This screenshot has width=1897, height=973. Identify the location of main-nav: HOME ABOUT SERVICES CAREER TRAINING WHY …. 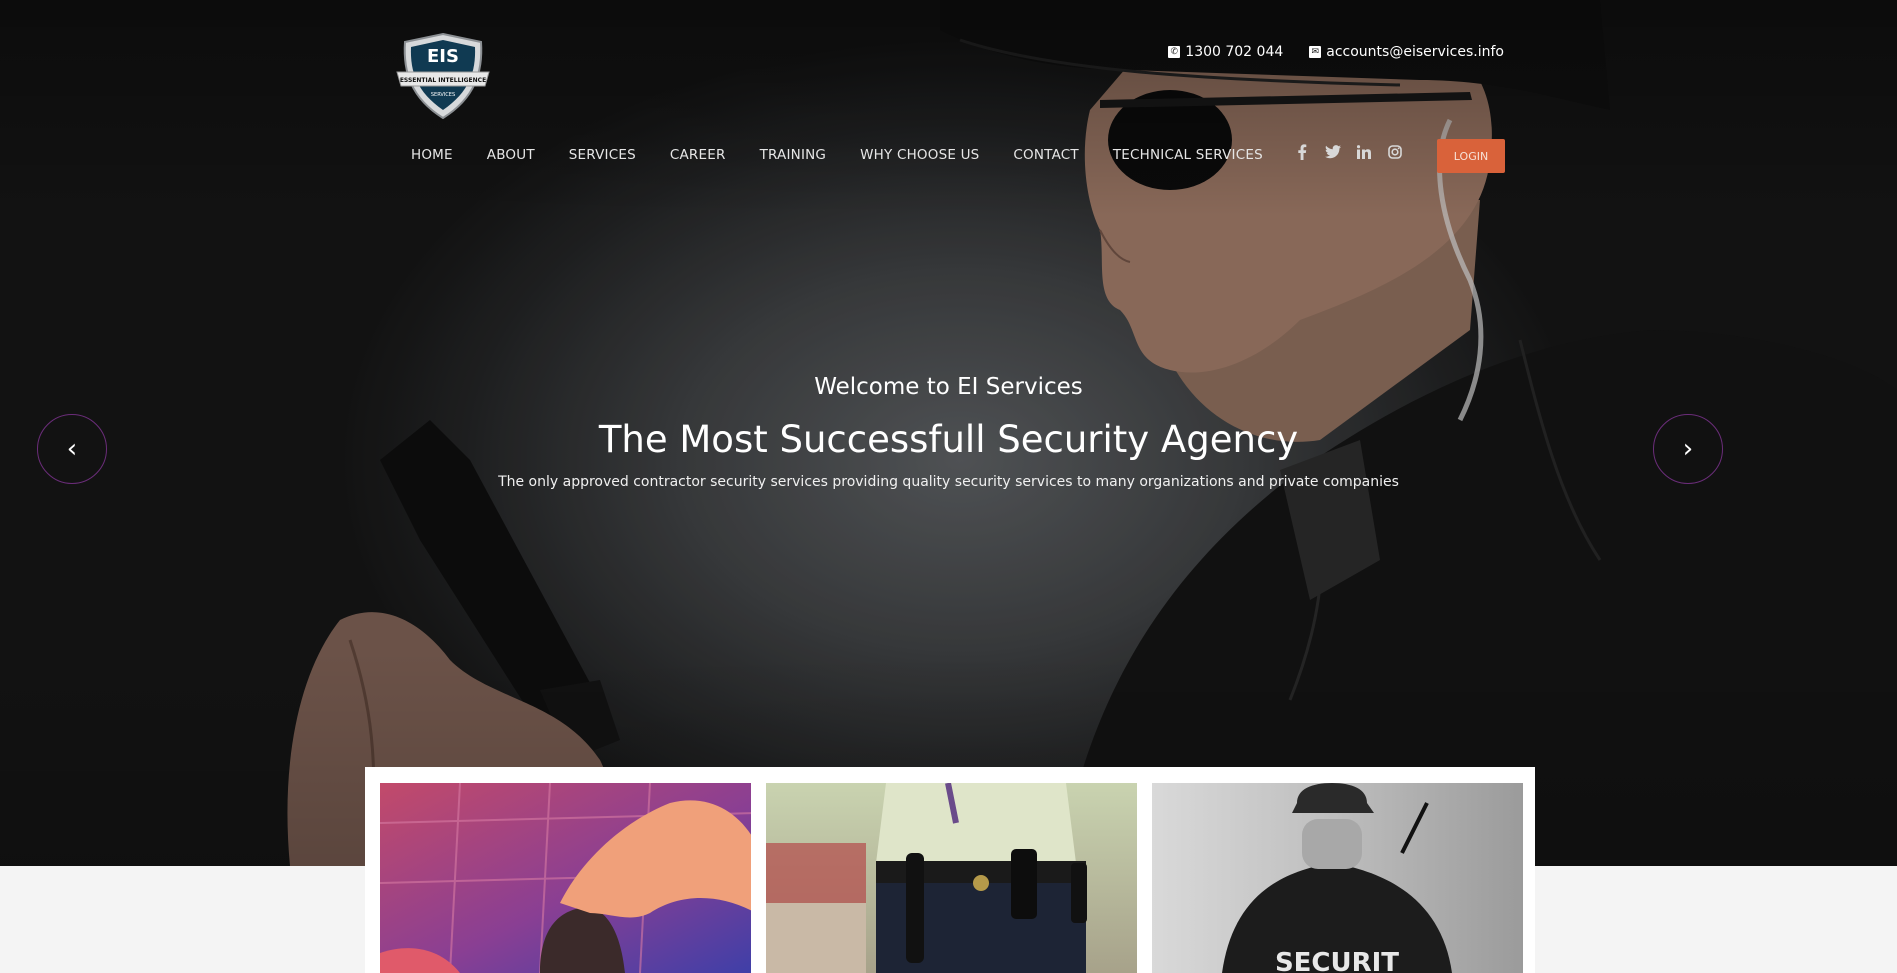
(837, 155).